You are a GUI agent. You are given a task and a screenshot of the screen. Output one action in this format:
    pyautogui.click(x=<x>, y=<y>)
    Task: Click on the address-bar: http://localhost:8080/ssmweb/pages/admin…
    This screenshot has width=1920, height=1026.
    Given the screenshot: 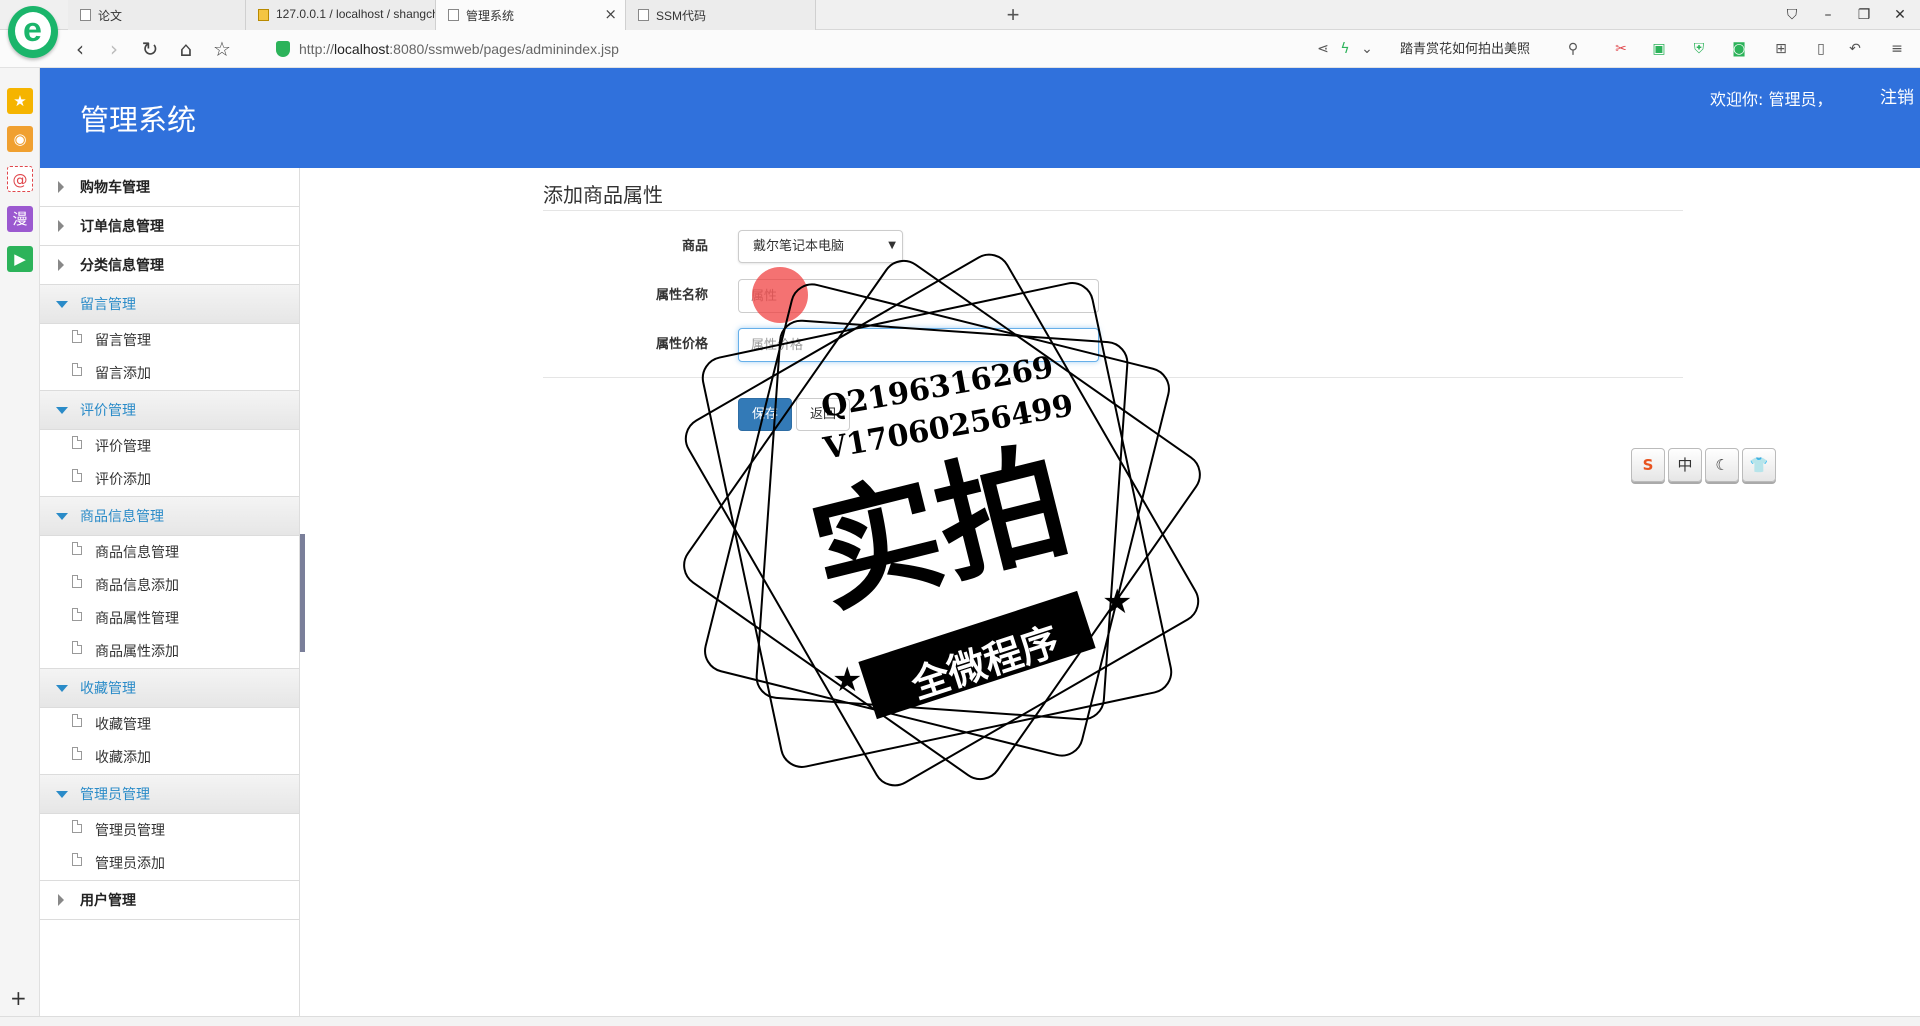 What is the action you would take?
    pyautogui.click(x=459, y=49)
    